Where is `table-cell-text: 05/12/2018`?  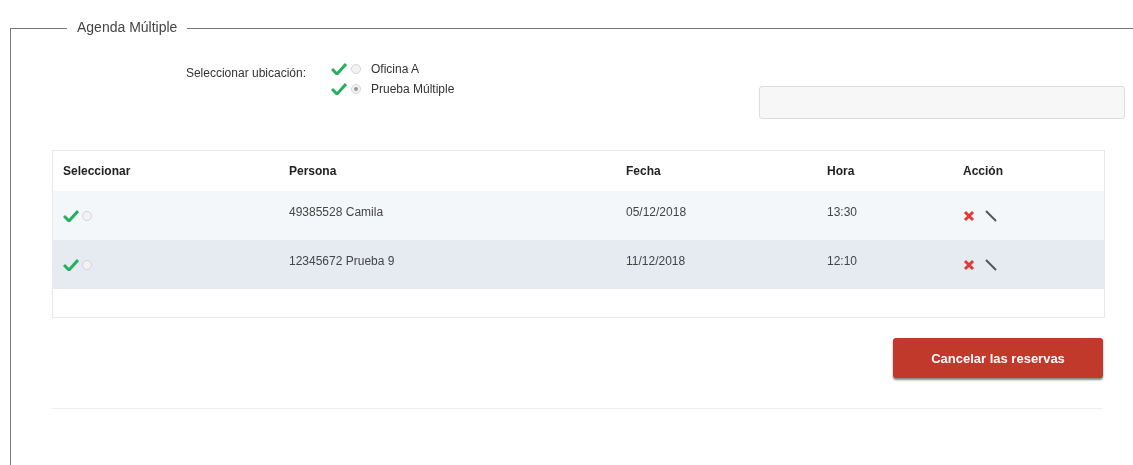 table-cell-text: 05/12/2018 is located at coordinates (656, 211).